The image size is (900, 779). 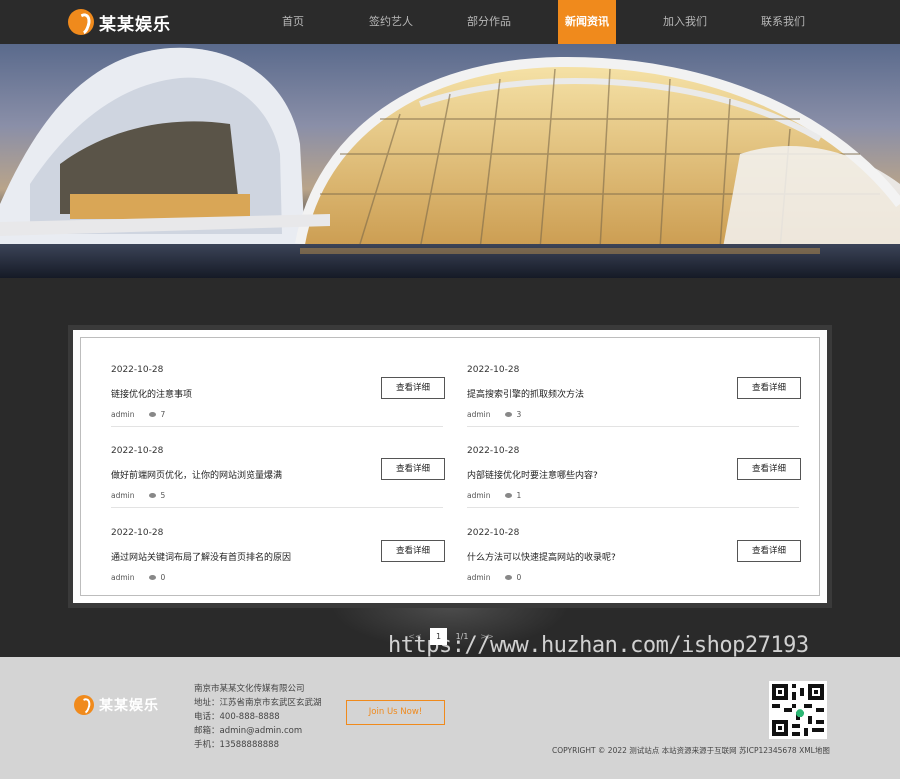 I want to click on company-address: 地址：江苏省南京市玄武区玄武湖, so click(x=258, y=703).